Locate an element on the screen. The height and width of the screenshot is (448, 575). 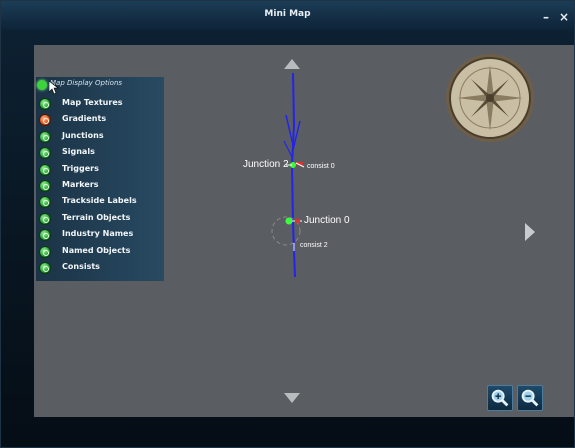
zoom-in-button is located at coordinates (500, 398).